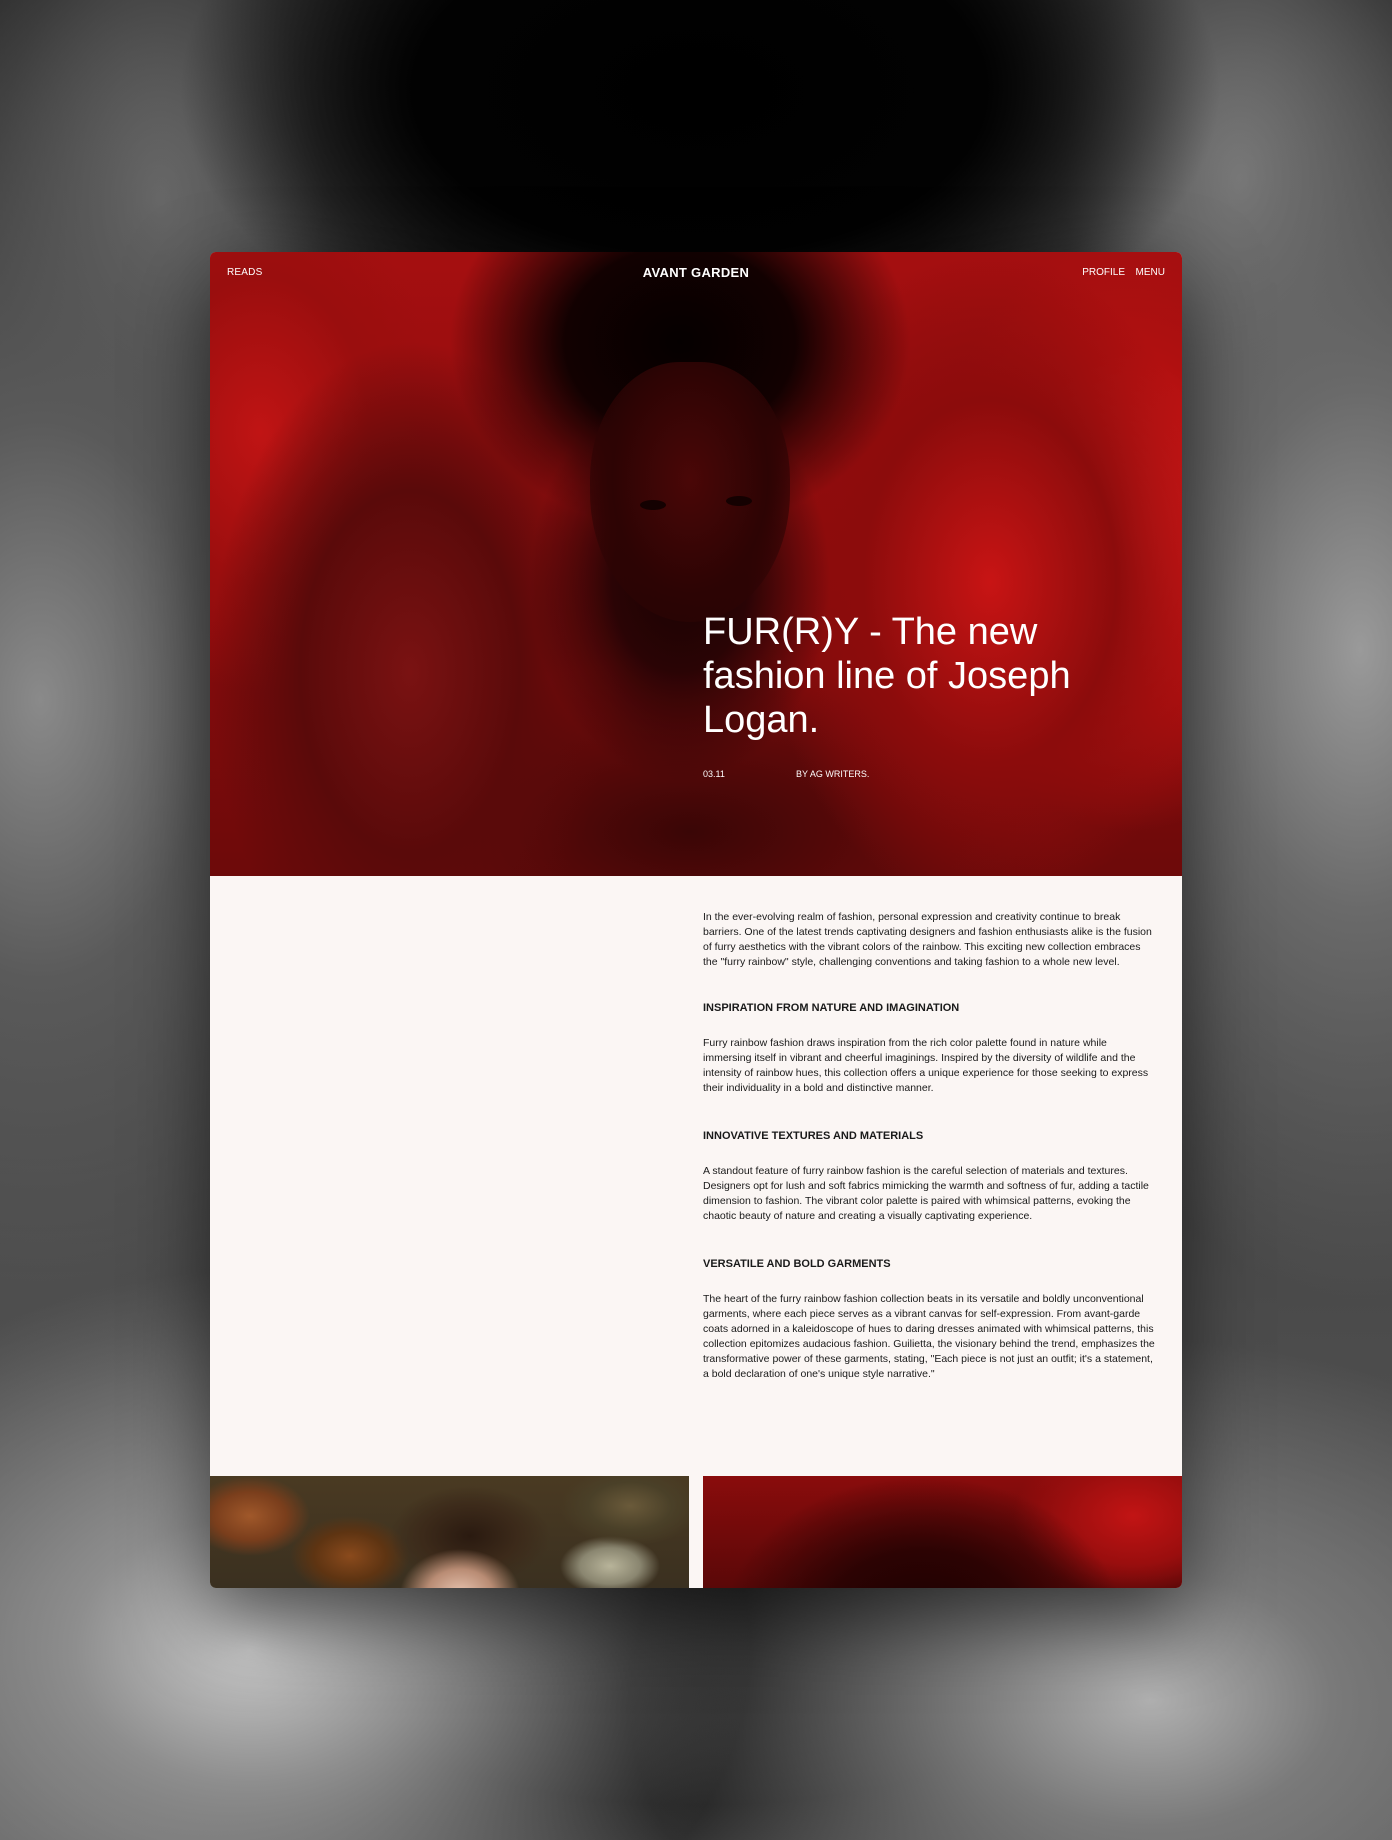 Image resolution: width=1392 pixels, height=1840 pixels. I want to click on article-author: BY AG WRITERS., so click(833, 774).